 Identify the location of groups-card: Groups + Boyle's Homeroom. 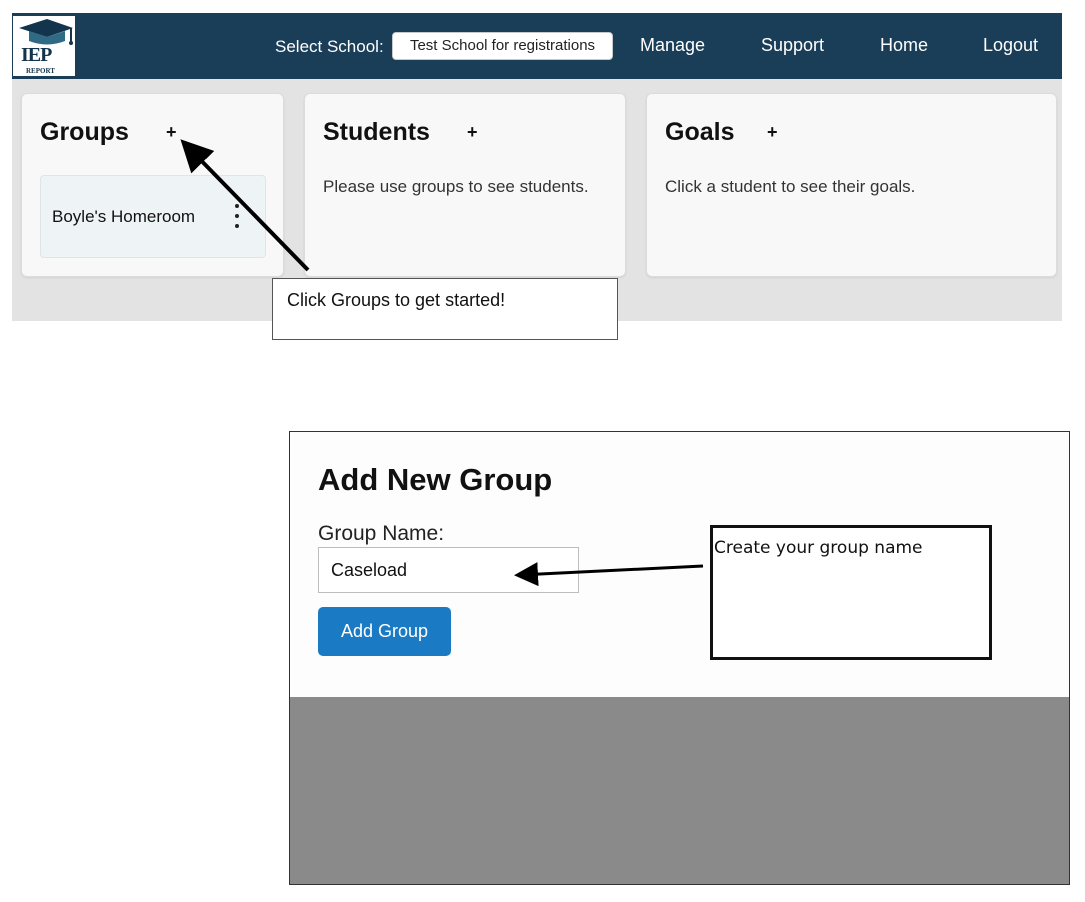
(152, 185).